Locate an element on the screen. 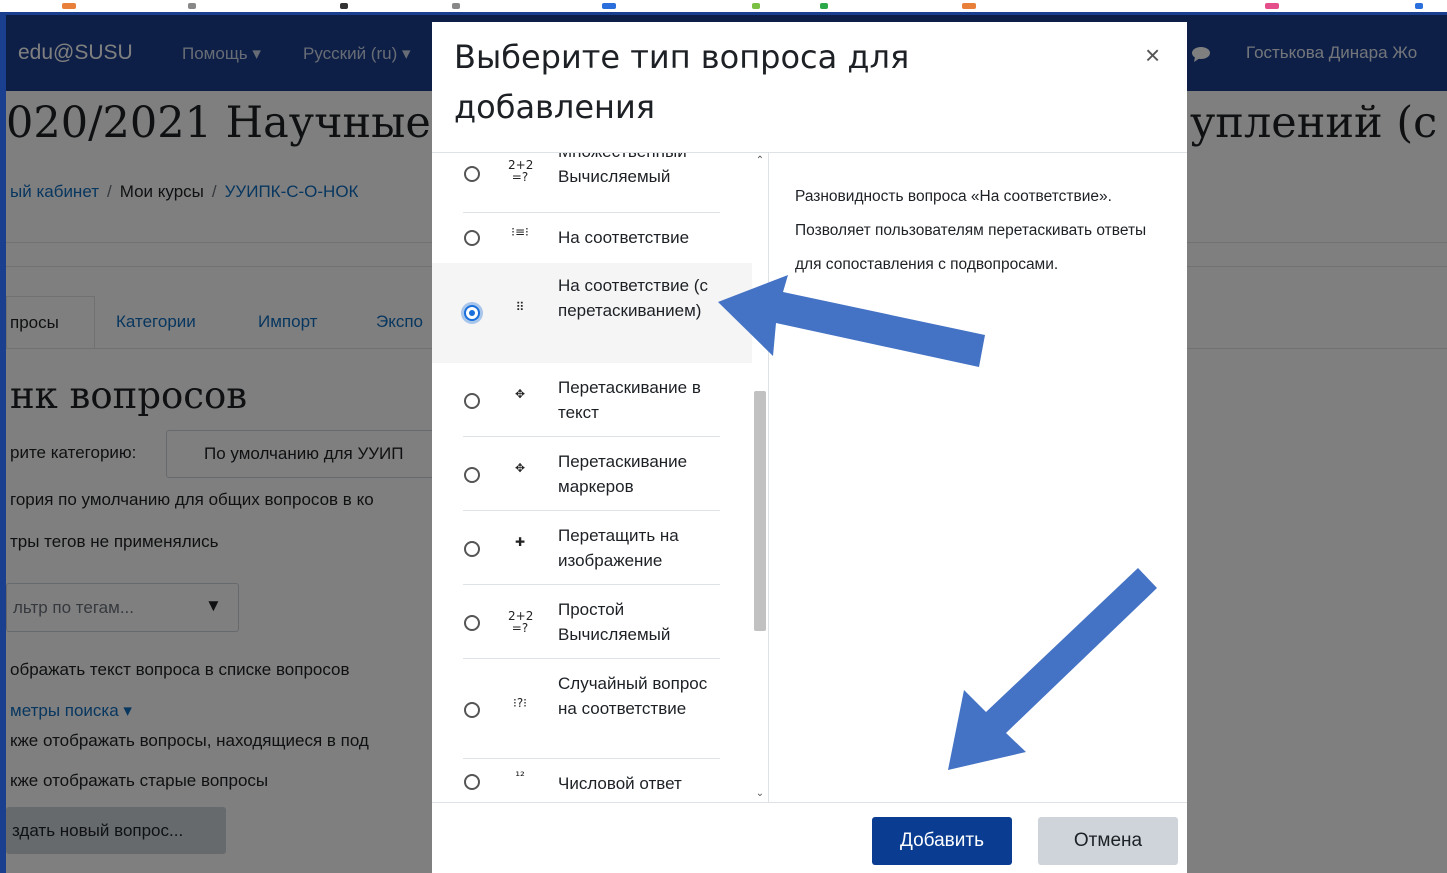 This screenshot has width=1447, height=873. question-type-option: 2+2 =? Простой Вычисляемый is located at coordinates (592, 622).